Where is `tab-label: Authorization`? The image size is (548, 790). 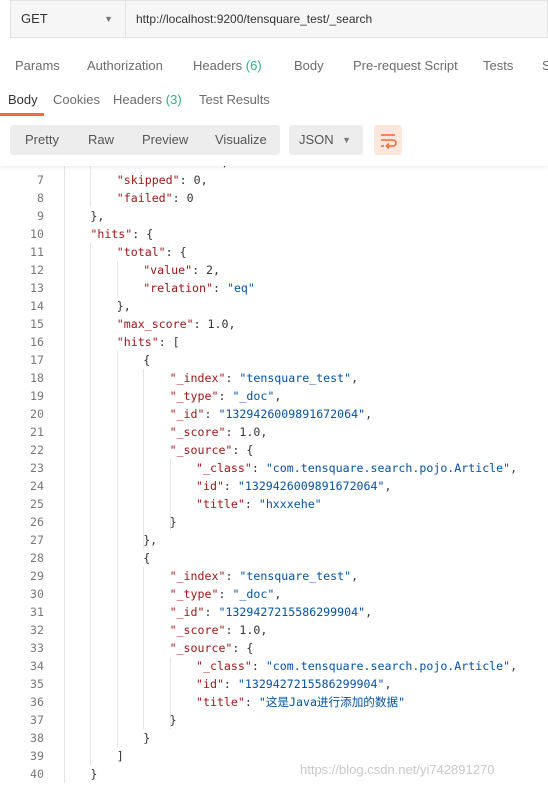 tab-label: Authorization is located at coordinates (125, 65).